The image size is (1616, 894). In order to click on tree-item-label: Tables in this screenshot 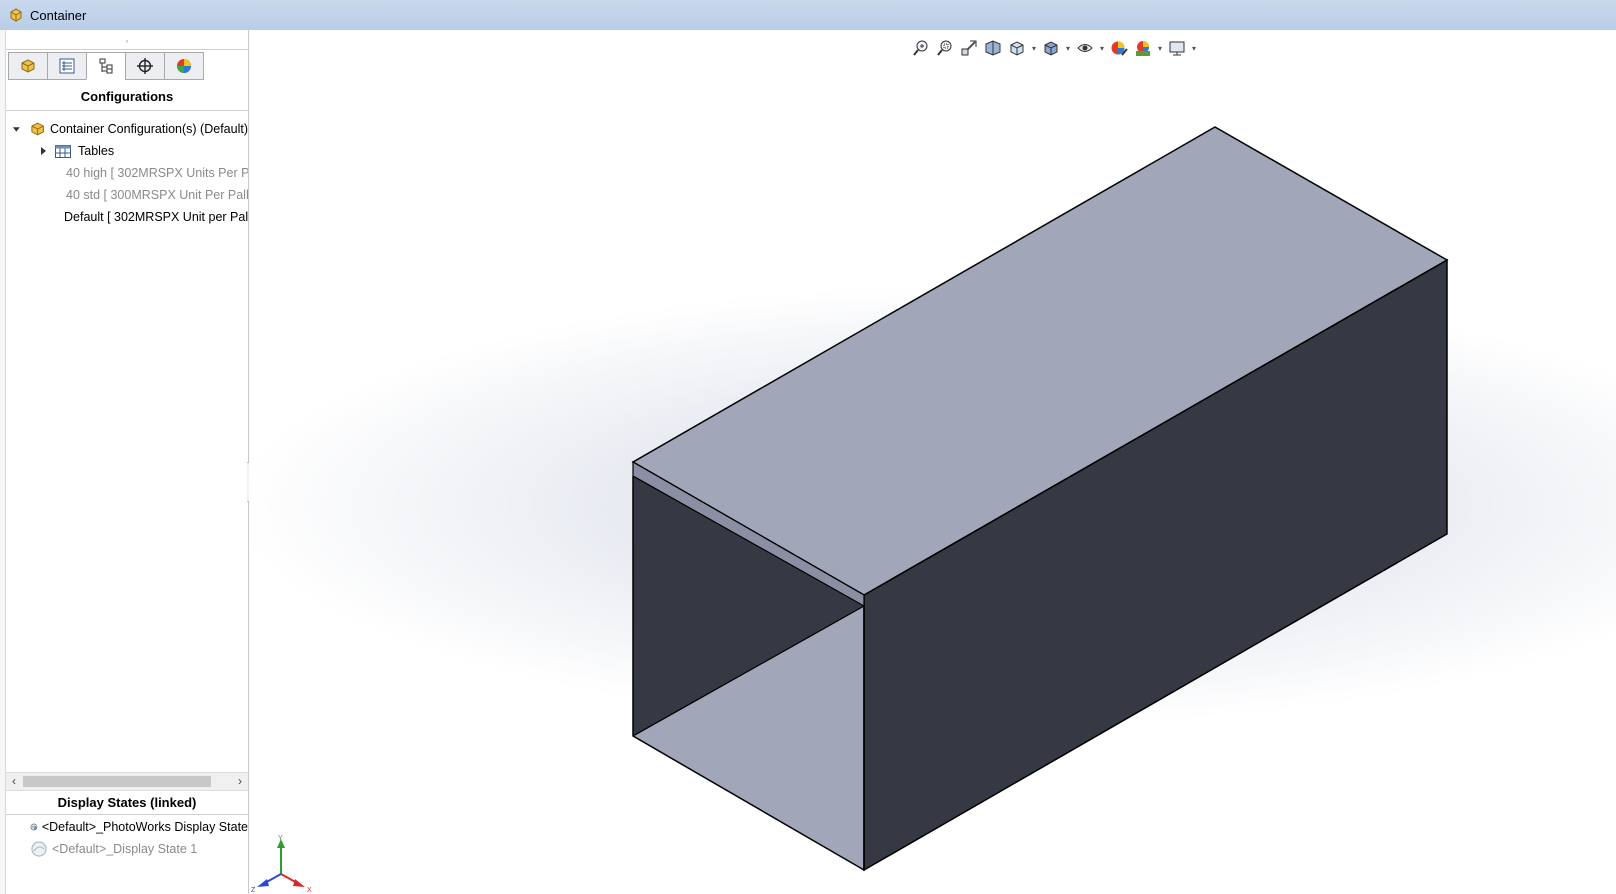, I will do `click(96, 151)`.